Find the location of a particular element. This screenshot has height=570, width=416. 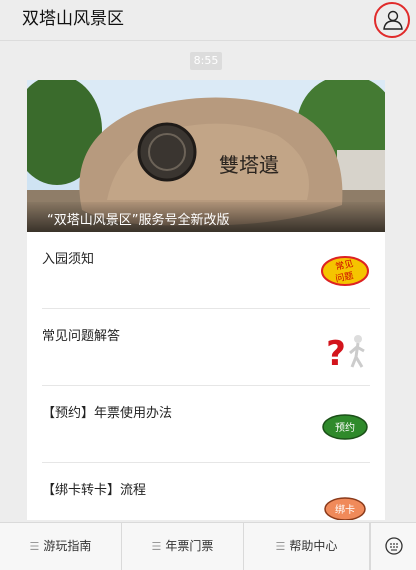

keyboard-toggle-button is located at coordinates (393, 546).